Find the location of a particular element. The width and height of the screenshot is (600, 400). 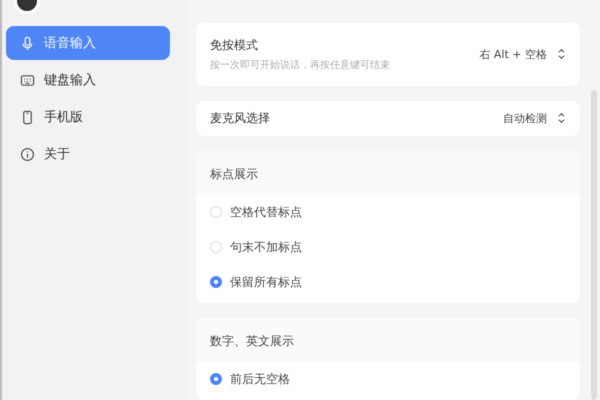

sidebar-item: 手机版 is located at coordinates (88, 117).